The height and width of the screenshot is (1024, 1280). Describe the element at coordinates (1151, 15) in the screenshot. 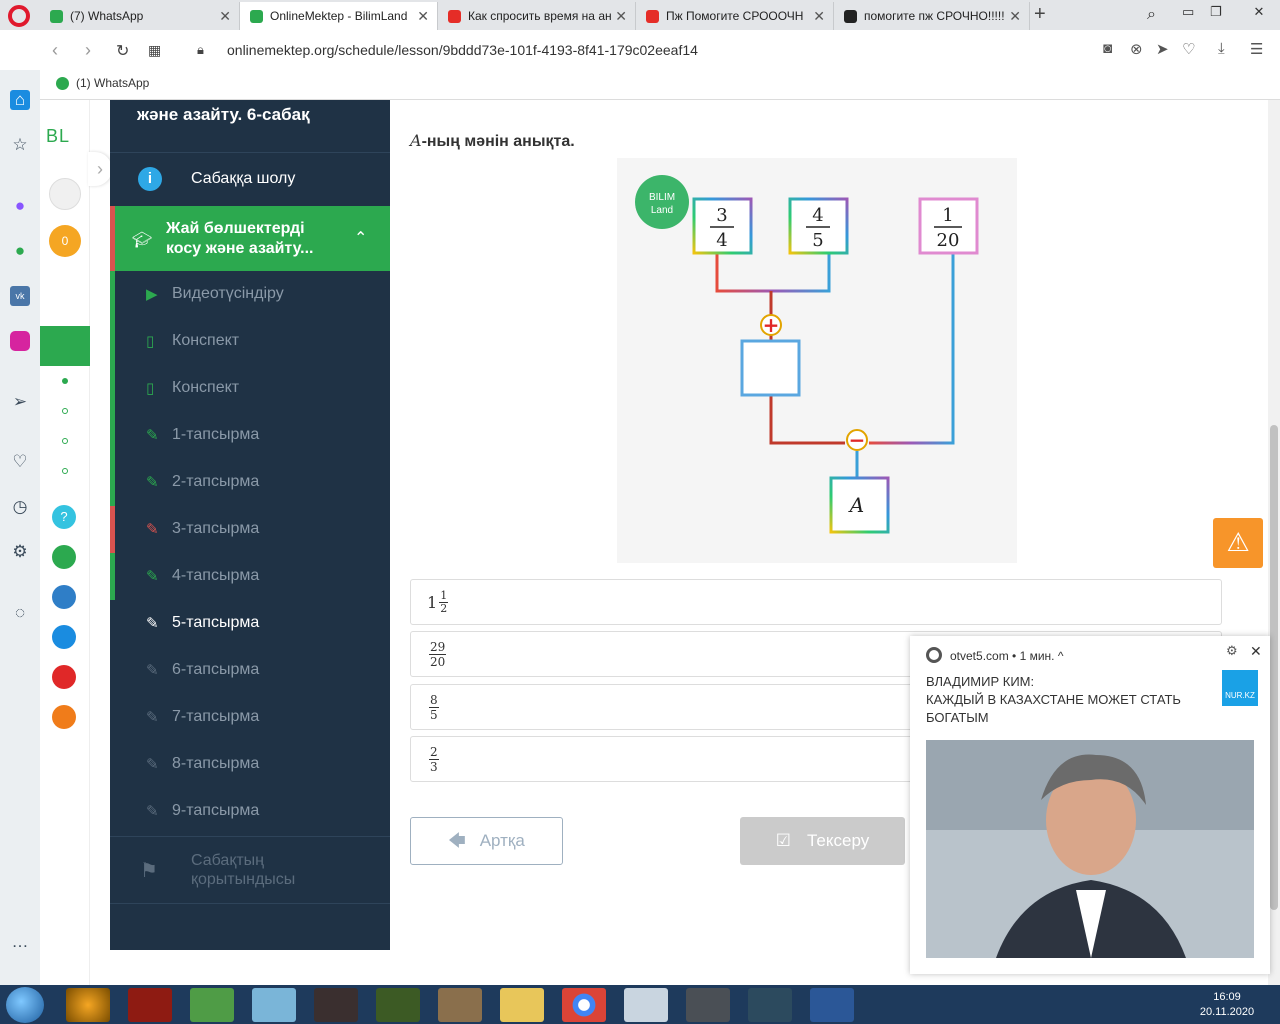

I see `search-icon: ⌕` at that location.